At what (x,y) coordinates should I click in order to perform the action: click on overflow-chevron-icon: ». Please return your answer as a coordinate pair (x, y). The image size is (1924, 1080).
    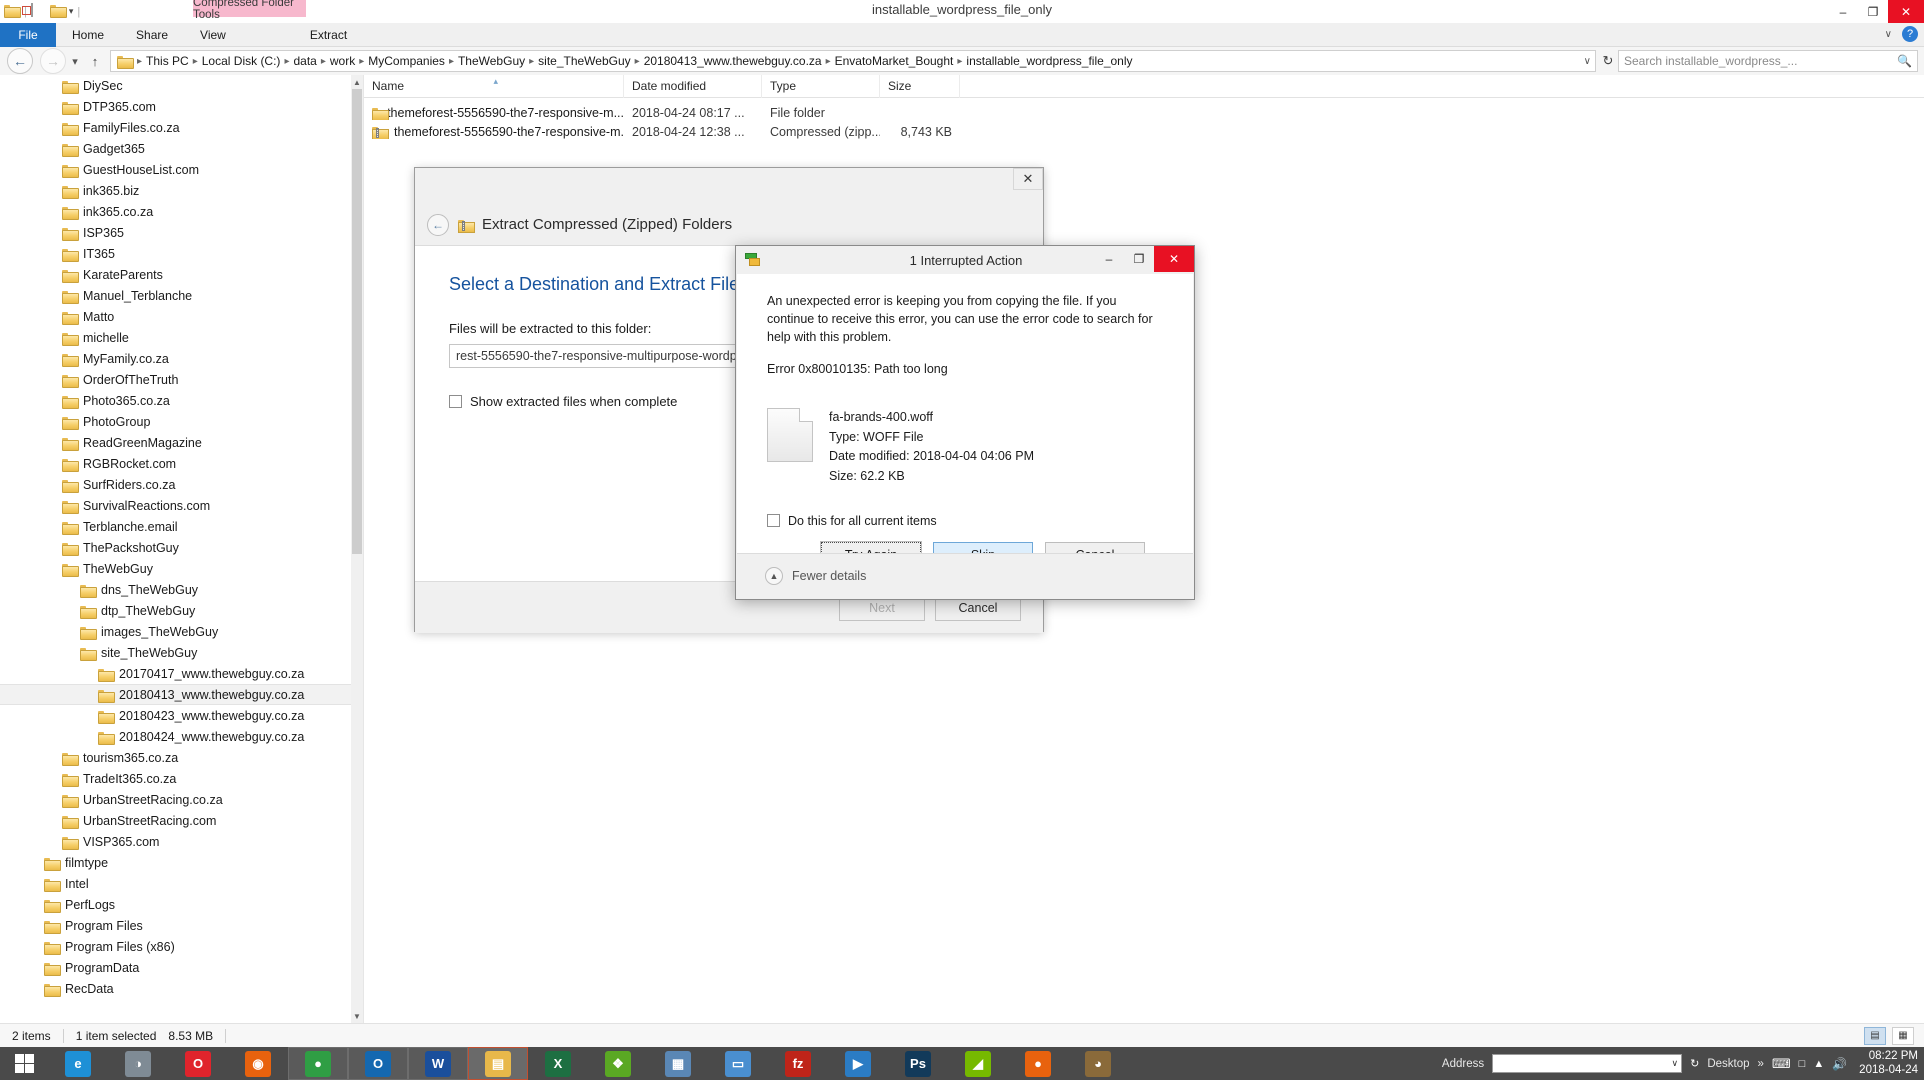
    Looking at the image, I should click on (1761, 1064).